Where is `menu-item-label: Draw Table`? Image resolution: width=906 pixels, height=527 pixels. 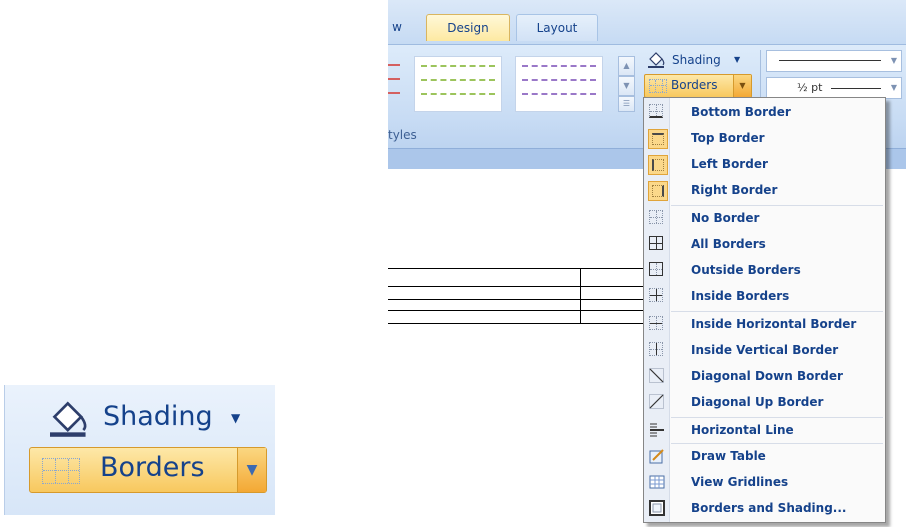
menu-item-label: Draw Table is located at coordinates (728, 456).